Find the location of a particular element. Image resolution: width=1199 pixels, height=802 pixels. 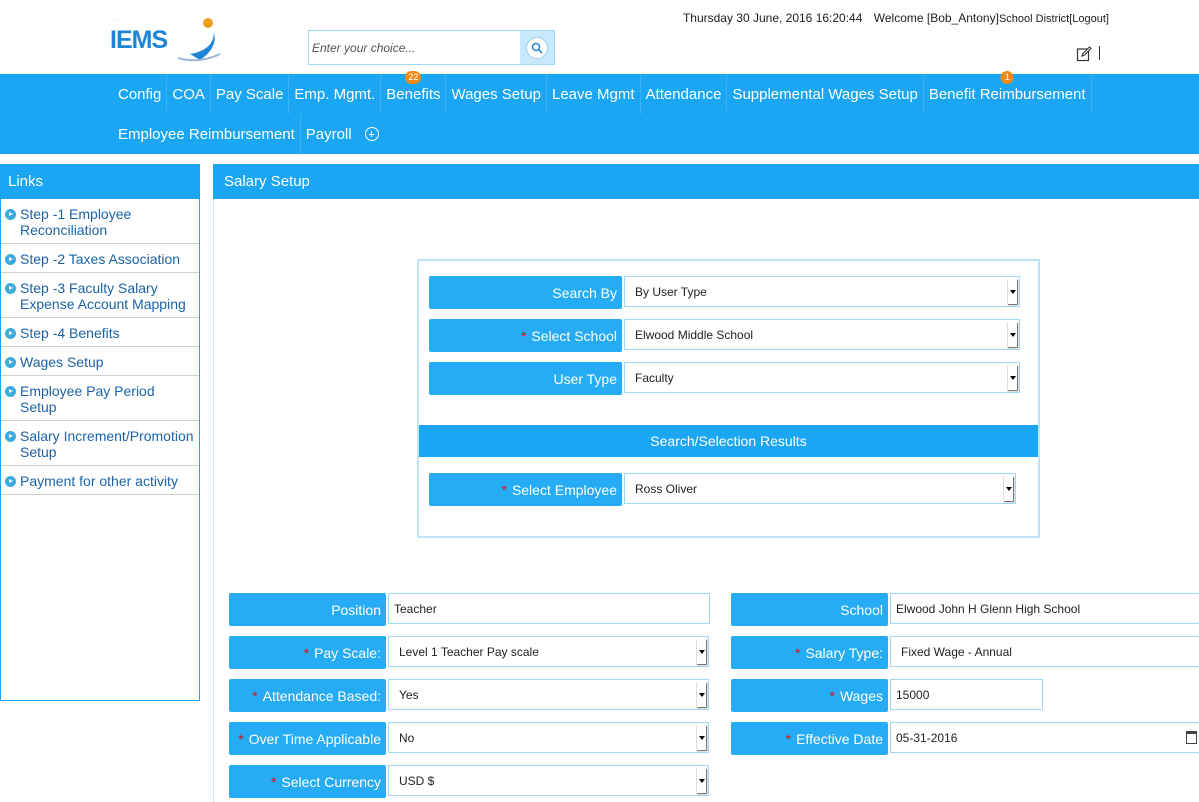

nav-item-config: Config is located at coordinates (140, 94).